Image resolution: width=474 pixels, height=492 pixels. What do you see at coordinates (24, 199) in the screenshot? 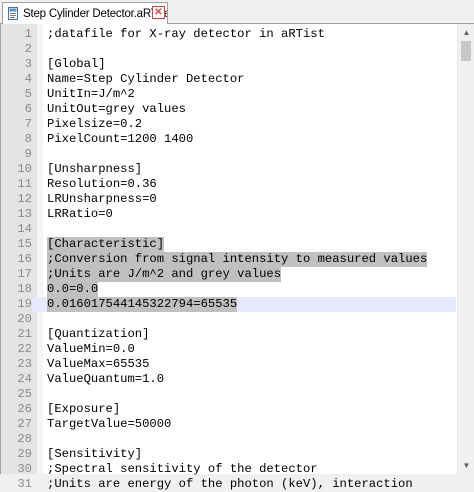
I see `line-number: 12` at bounding box center [24, 199].